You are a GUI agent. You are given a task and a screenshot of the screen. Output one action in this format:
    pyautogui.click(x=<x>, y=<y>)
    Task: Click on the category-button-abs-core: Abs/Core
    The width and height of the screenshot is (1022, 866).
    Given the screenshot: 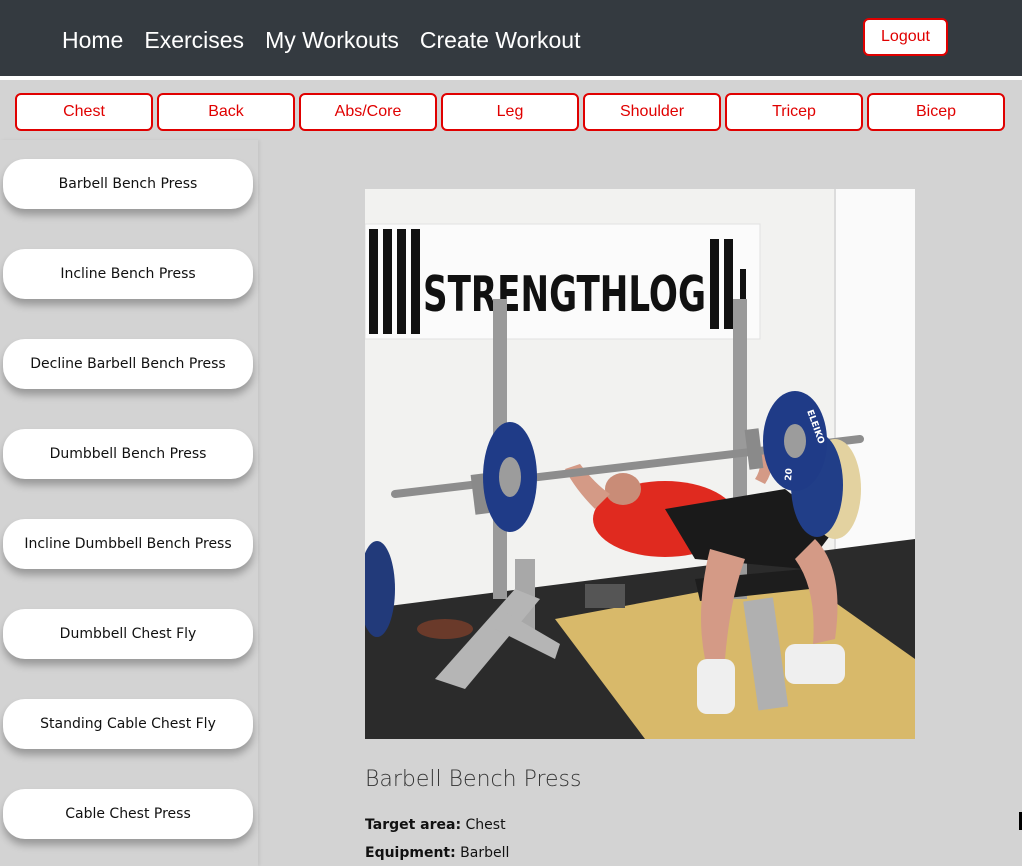 What is the action you would take?
    pyautogui.click(x=368, y=112)
    